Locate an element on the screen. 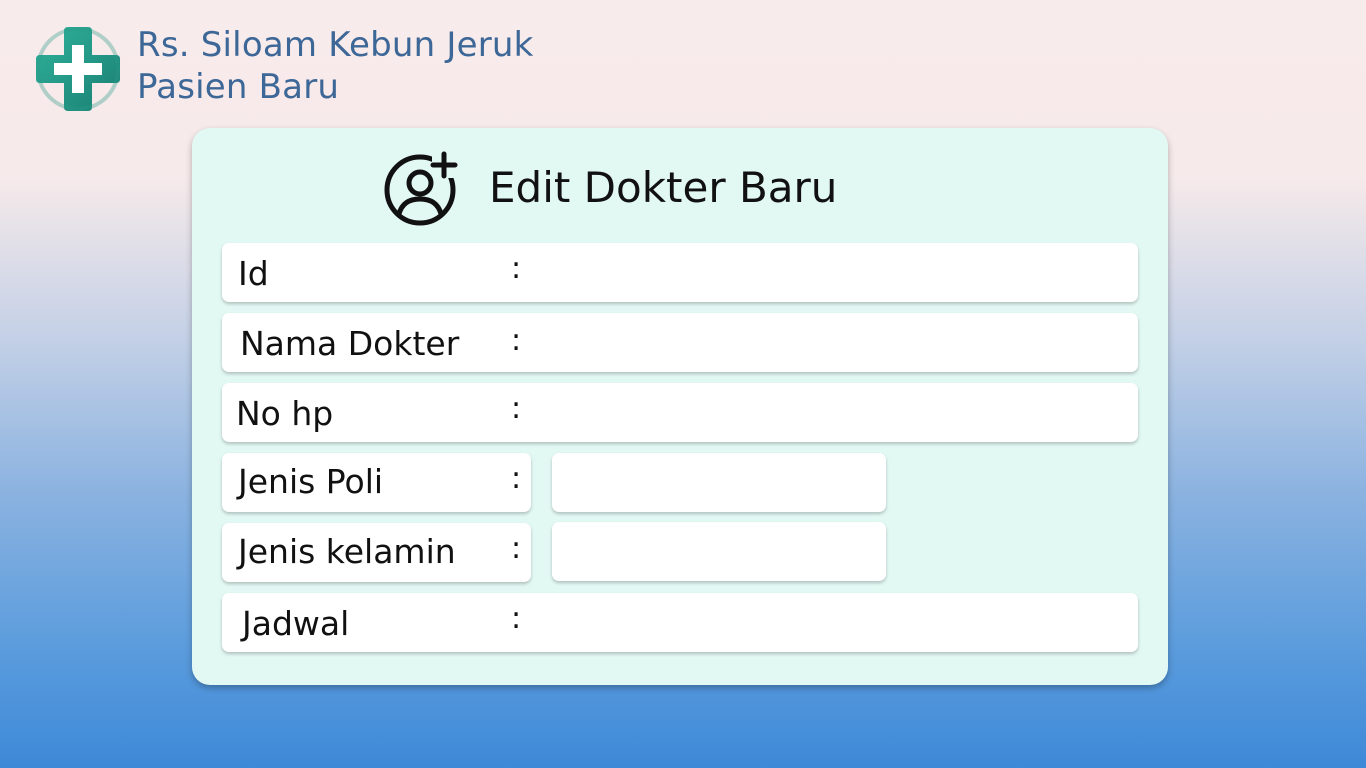  form-title: Edit Dokter Baru is located at coordinates (663, 187).